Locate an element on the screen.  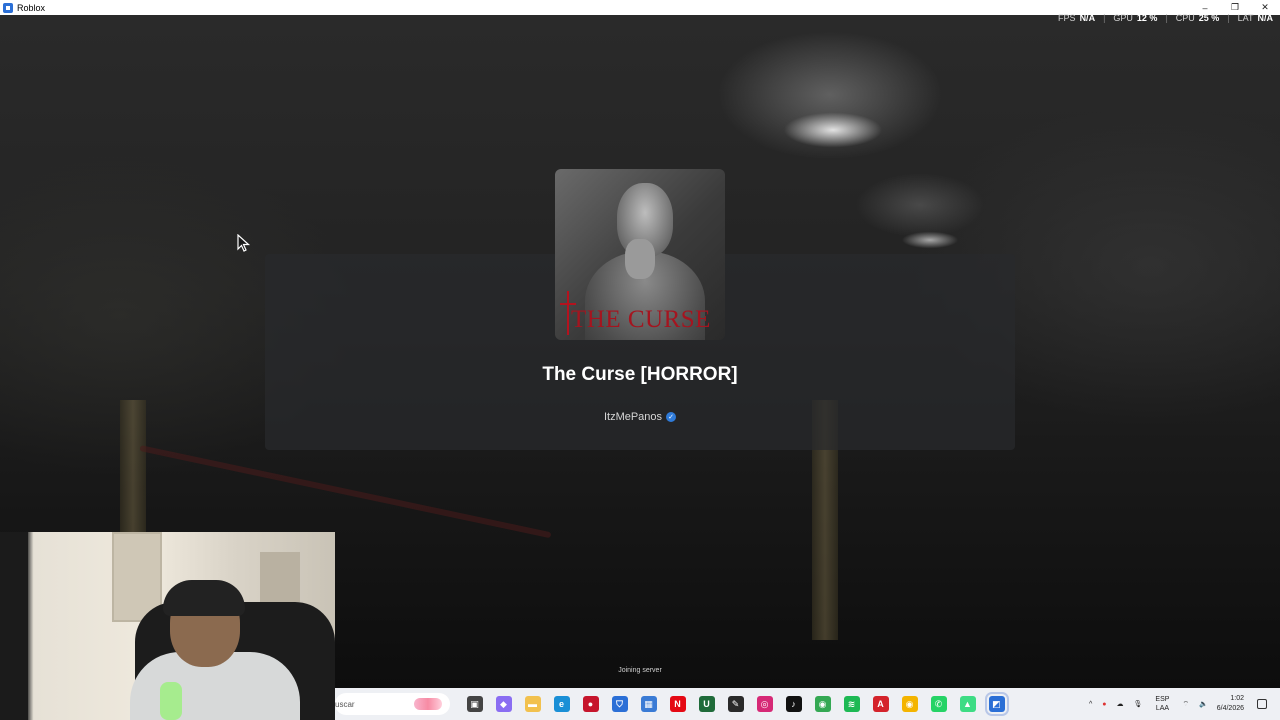
chrome-alt-icon: ◉ is located at coordinates (909, 704).